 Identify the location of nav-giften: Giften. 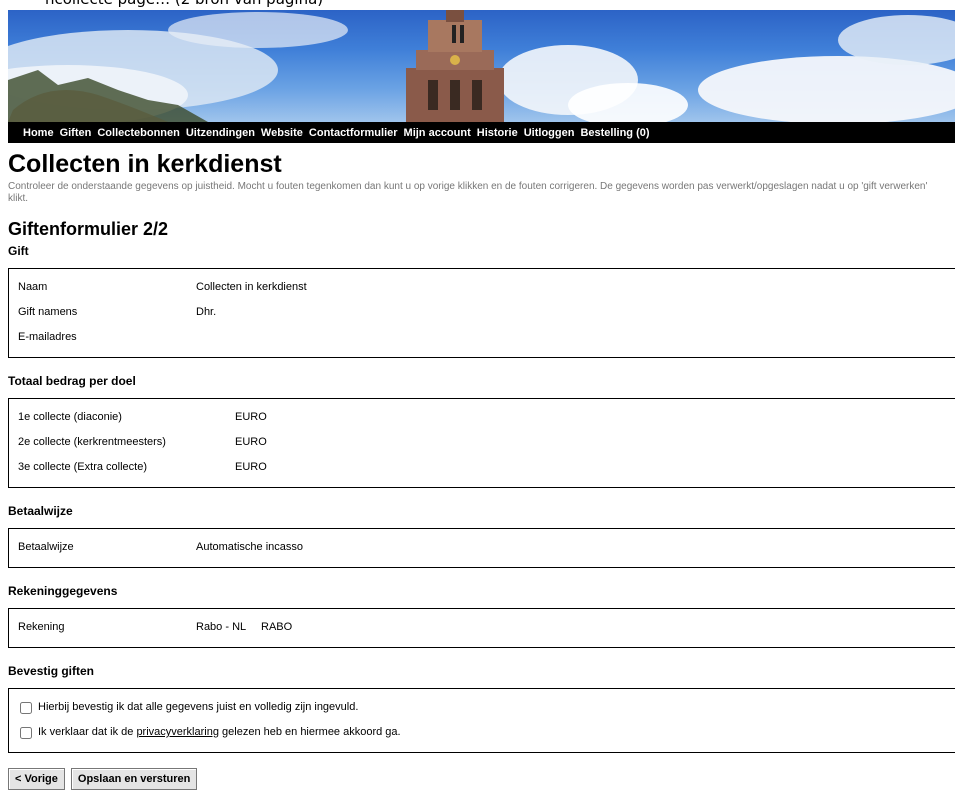
(76, 133).